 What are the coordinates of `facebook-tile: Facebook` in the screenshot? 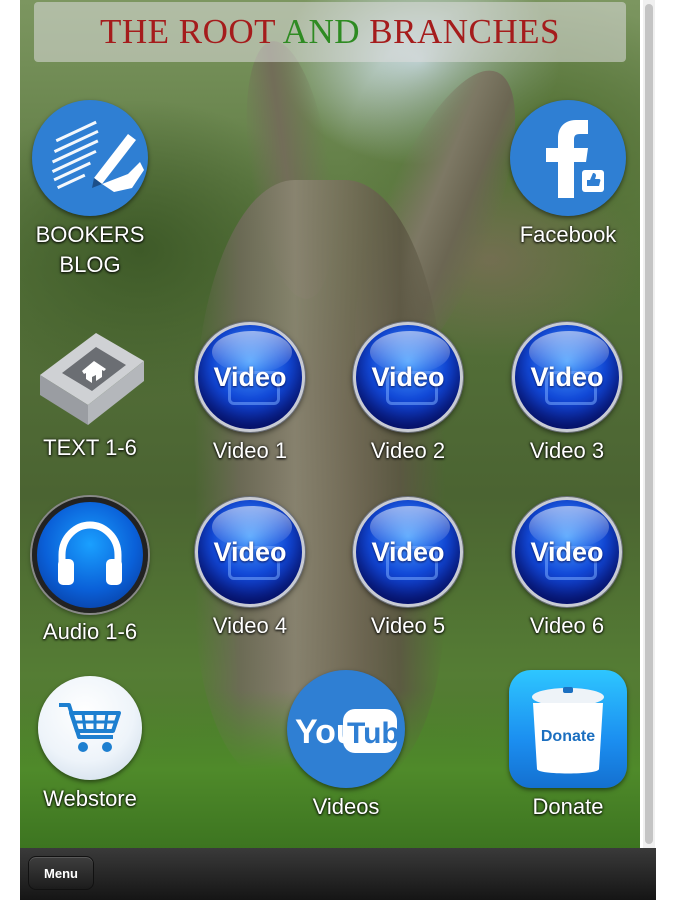 It's located at (568, 175).